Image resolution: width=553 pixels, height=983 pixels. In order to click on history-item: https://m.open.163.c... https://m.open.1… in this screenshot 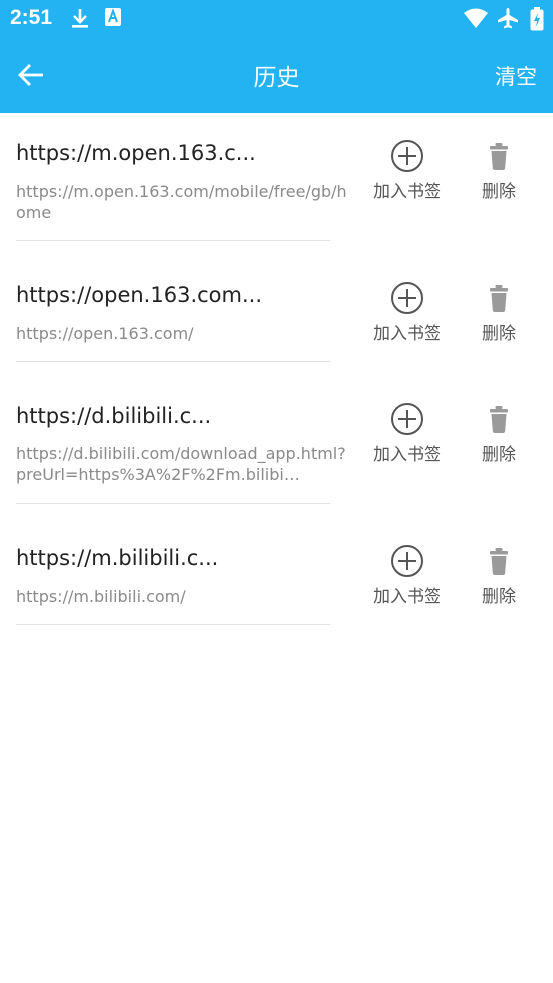, I will do `click(276, 184)`.